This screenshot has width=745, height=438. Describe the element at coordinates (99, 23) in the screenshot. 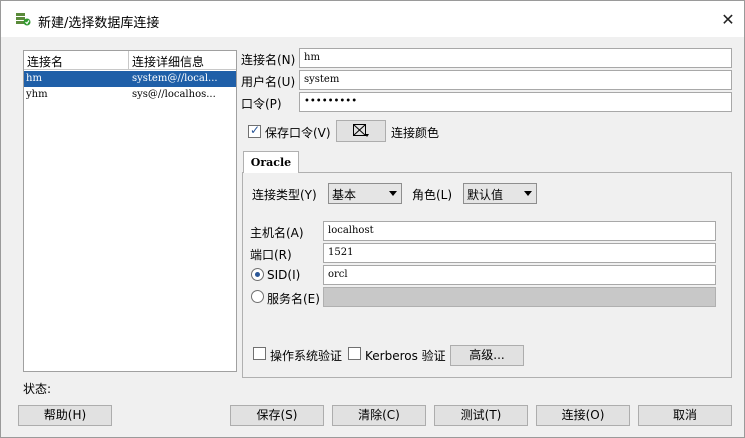

I see `dialog-title: 新建/选择数据库连接` at that location.